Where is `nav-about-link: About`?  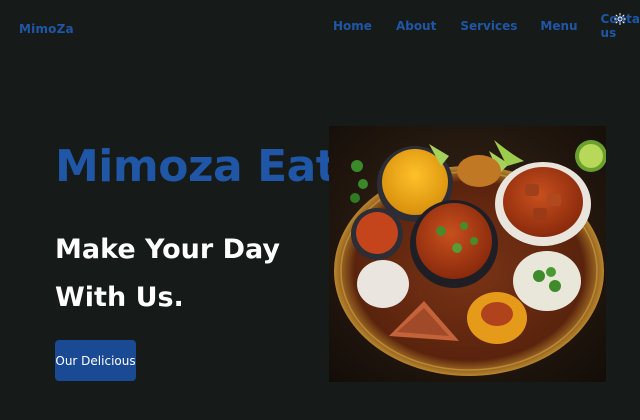 nav-about-link: About is located at coordinates (416, 26).